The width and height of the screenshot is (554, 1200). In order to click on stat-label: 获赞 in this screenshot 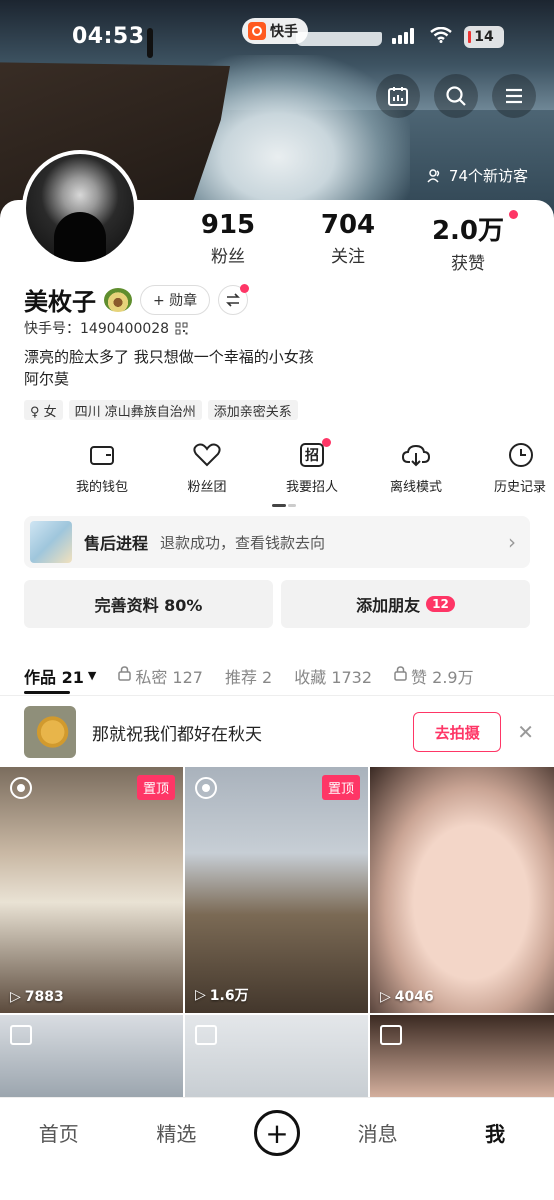, I will do `click(468, 264)`.